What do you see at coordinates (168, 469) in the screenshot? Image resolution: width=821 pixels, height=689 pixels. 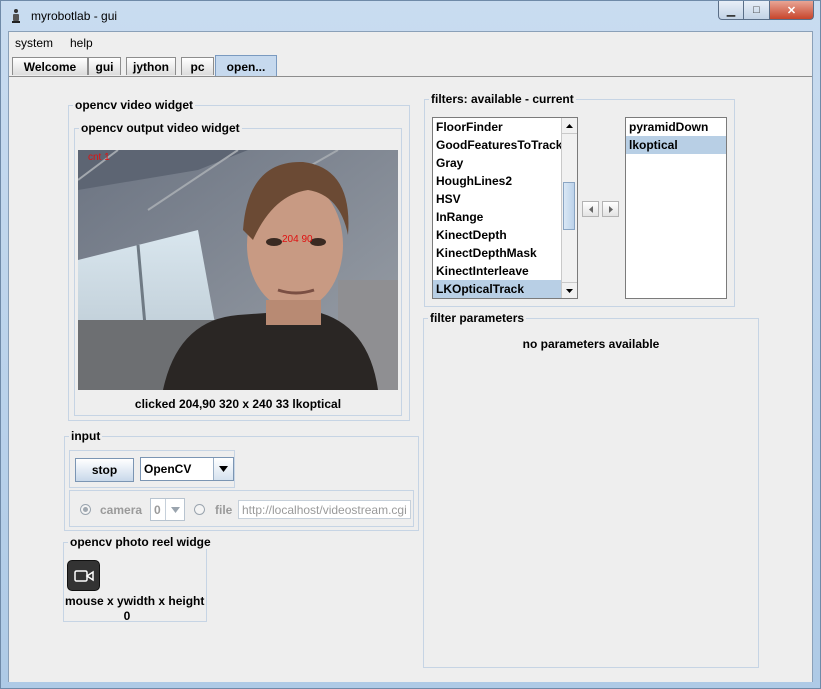 I see `source-select-value: OpenCV` at bounding box center [168, 469].